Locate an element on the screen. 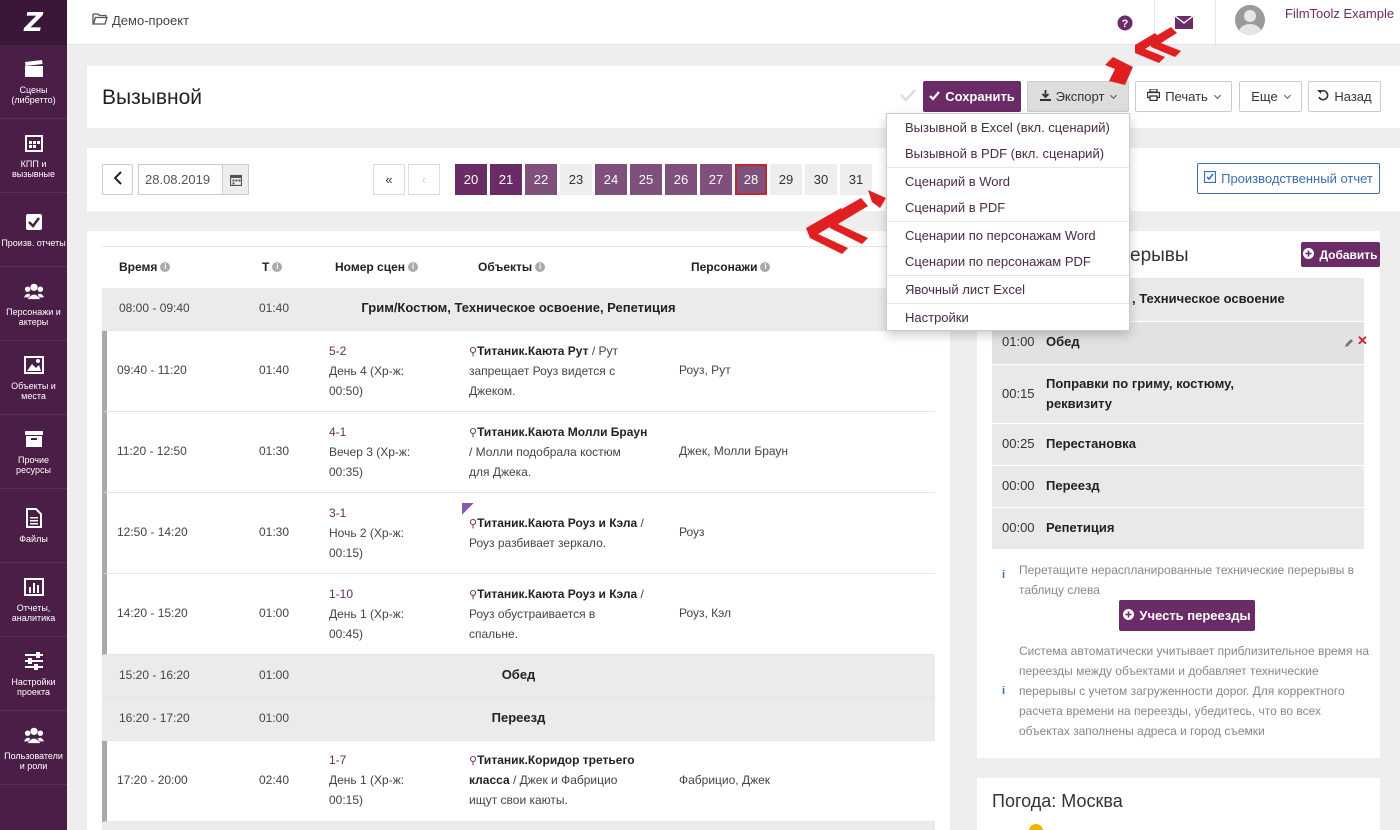 The image size is (1400, 830). sidebar-item-reports: Произв. отчеты is located at coordinates (33, 230).